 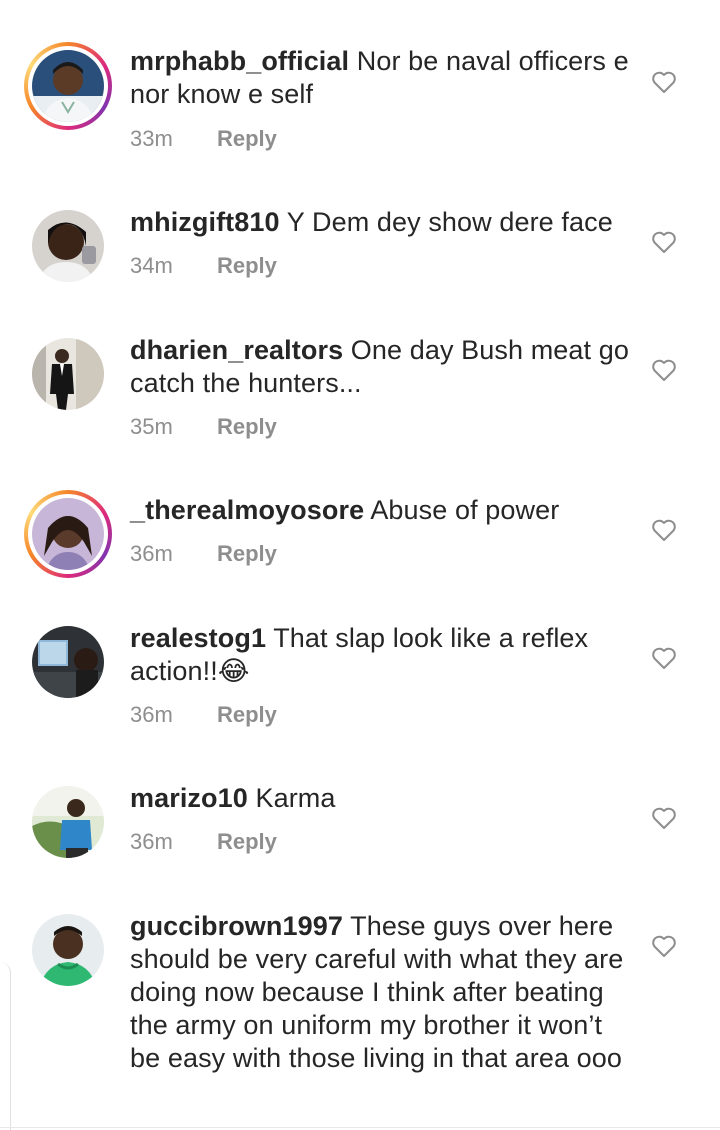 What do you see at coordinates (236, 926) in the screenshot?
I see `comment-username: guccibrown1997` at bounding box center [236, 926].